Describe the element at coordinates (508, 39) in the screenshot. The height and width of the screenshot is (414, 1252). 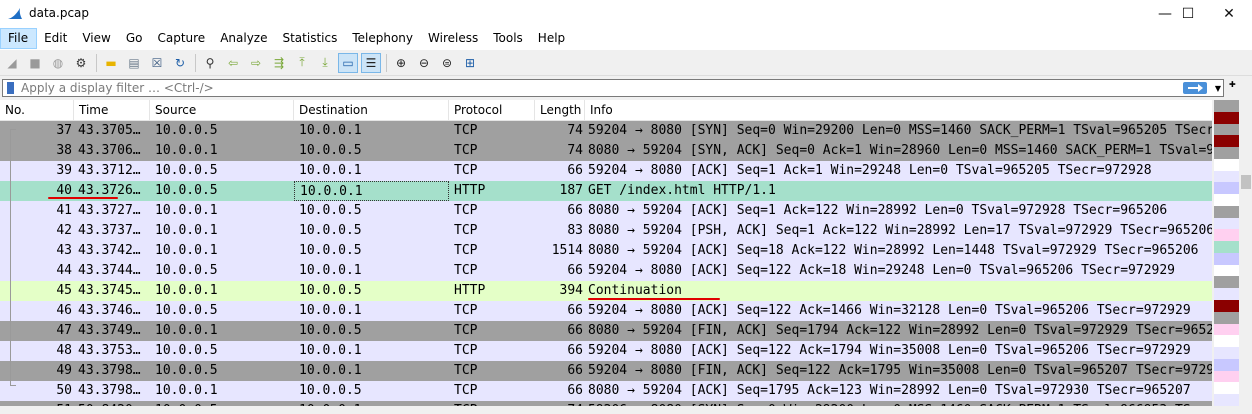
I see `menu-tools: Tools` at that location.